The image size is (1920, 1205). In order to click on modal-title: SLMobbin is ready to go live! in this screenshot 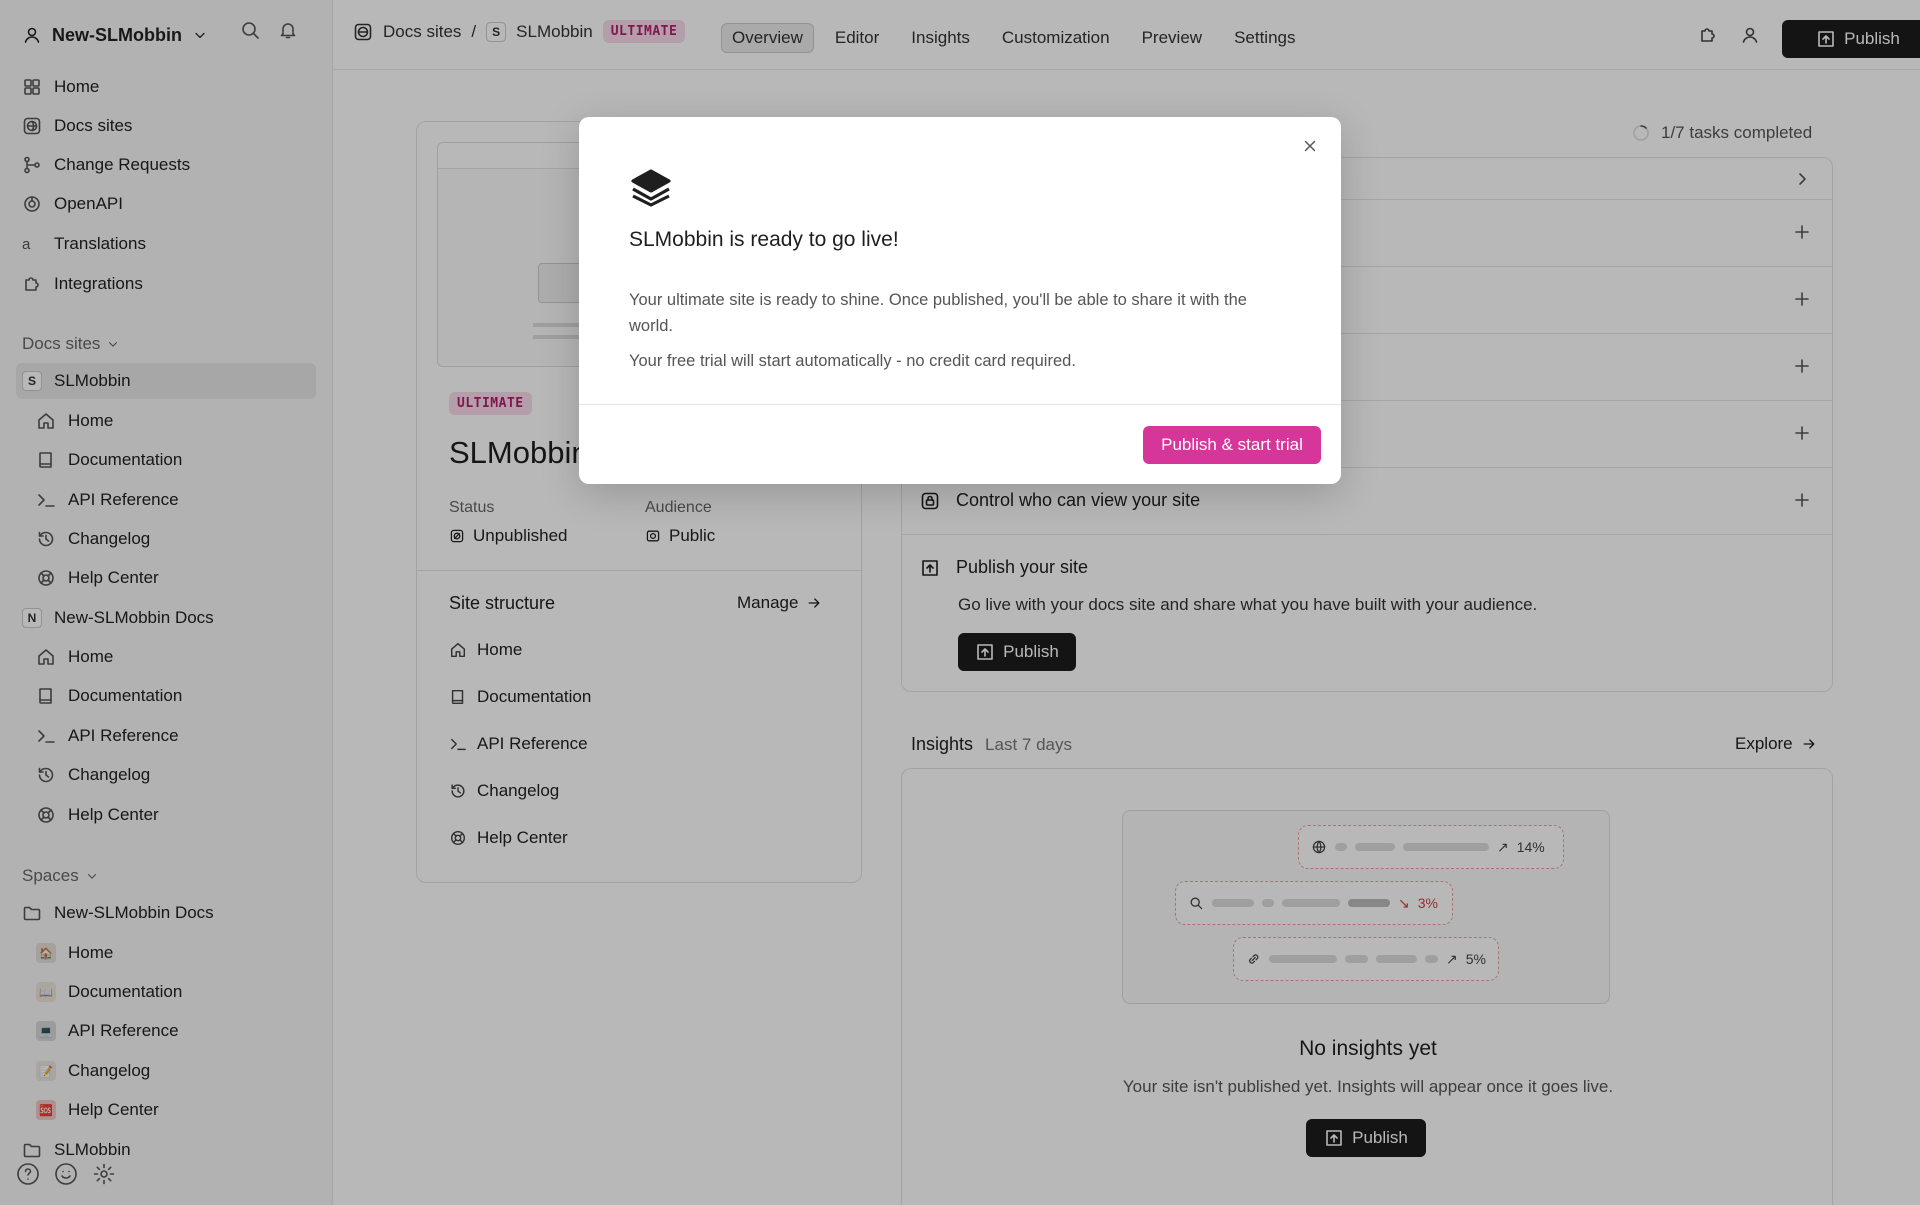, I will do `click(764, 239)`.